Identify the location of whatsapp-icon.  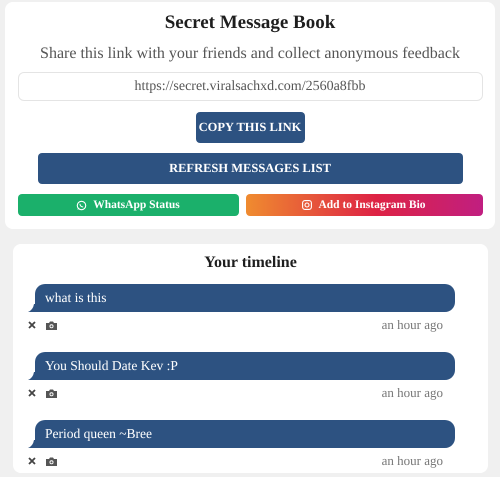
(82, 205).